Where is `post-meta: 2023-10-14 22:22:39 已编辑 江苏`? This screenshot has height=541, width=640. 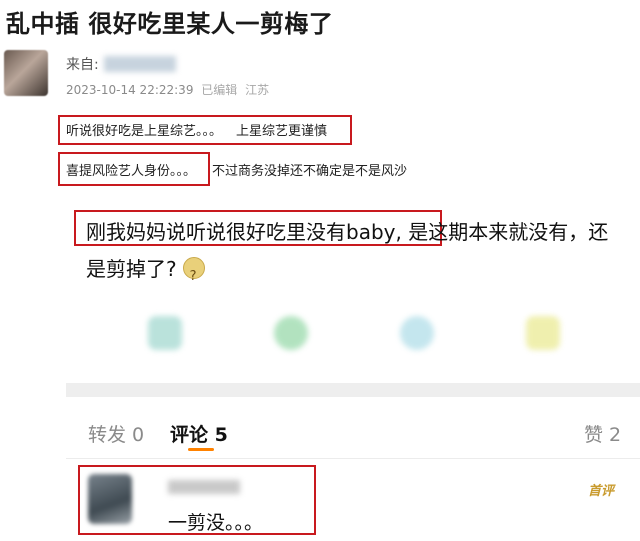
post-meta: 2023-10-14 22:22:39 已编辑 江苏 is located at coordinates (167, 89).